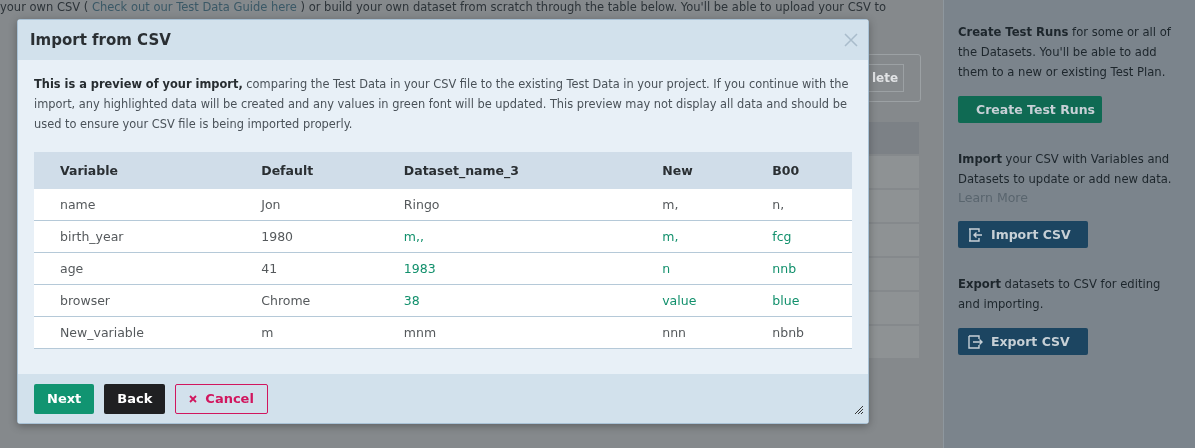  What do you see at coordinates (799, 236) in the screenshot?
I see `table-cell: fcg` at bounding box center [799, 236].